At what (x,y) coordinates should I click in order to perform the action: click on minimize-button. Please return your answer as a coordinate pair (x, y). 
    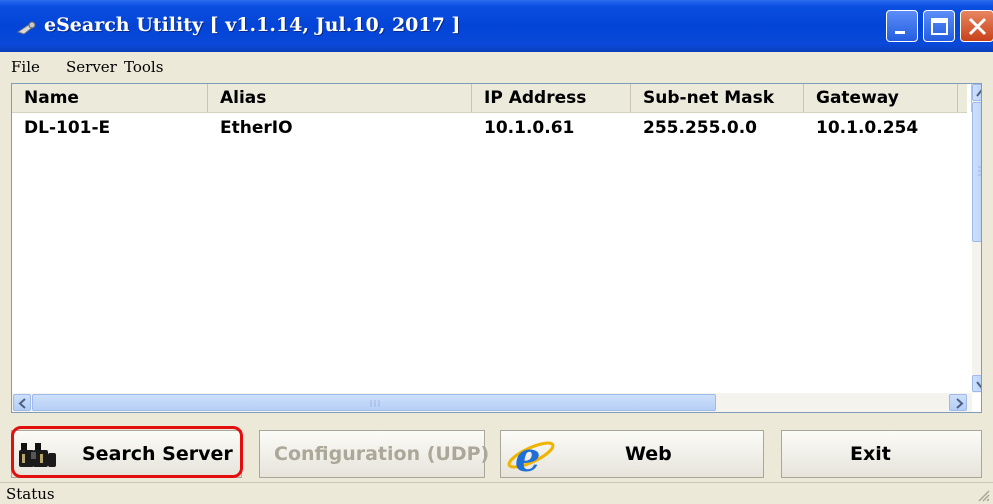
    Looking at the image, I should click on (902, 26).